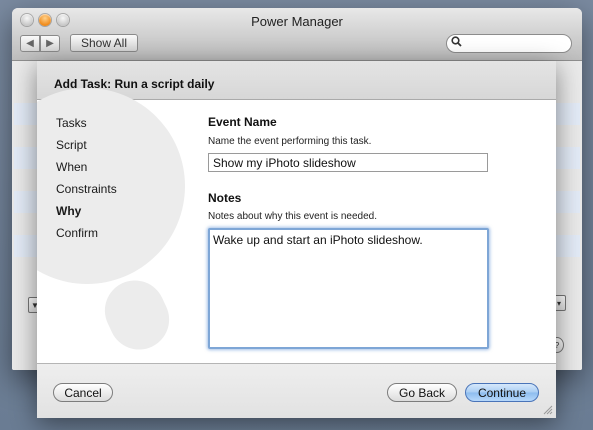 Image resolution: width=593 pixels, height=430 pixels. I want to click on notes-textarea: Wake up and start an iPhoto slideshow., so click(348, 288).